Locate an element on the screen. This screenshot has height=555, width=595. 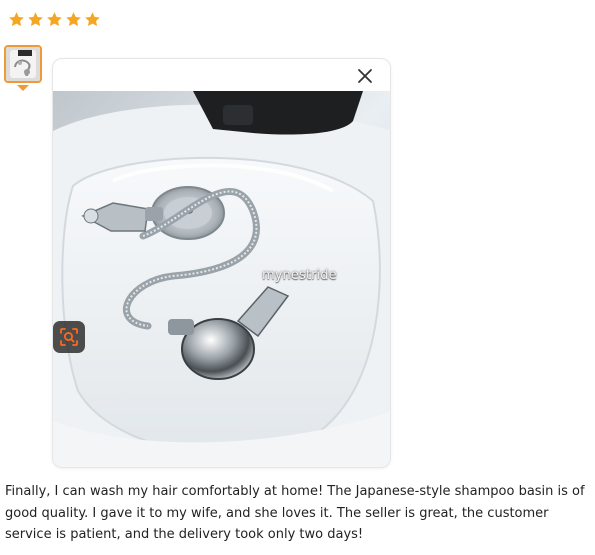
visual-search-button is located at coordinates (69, 337).